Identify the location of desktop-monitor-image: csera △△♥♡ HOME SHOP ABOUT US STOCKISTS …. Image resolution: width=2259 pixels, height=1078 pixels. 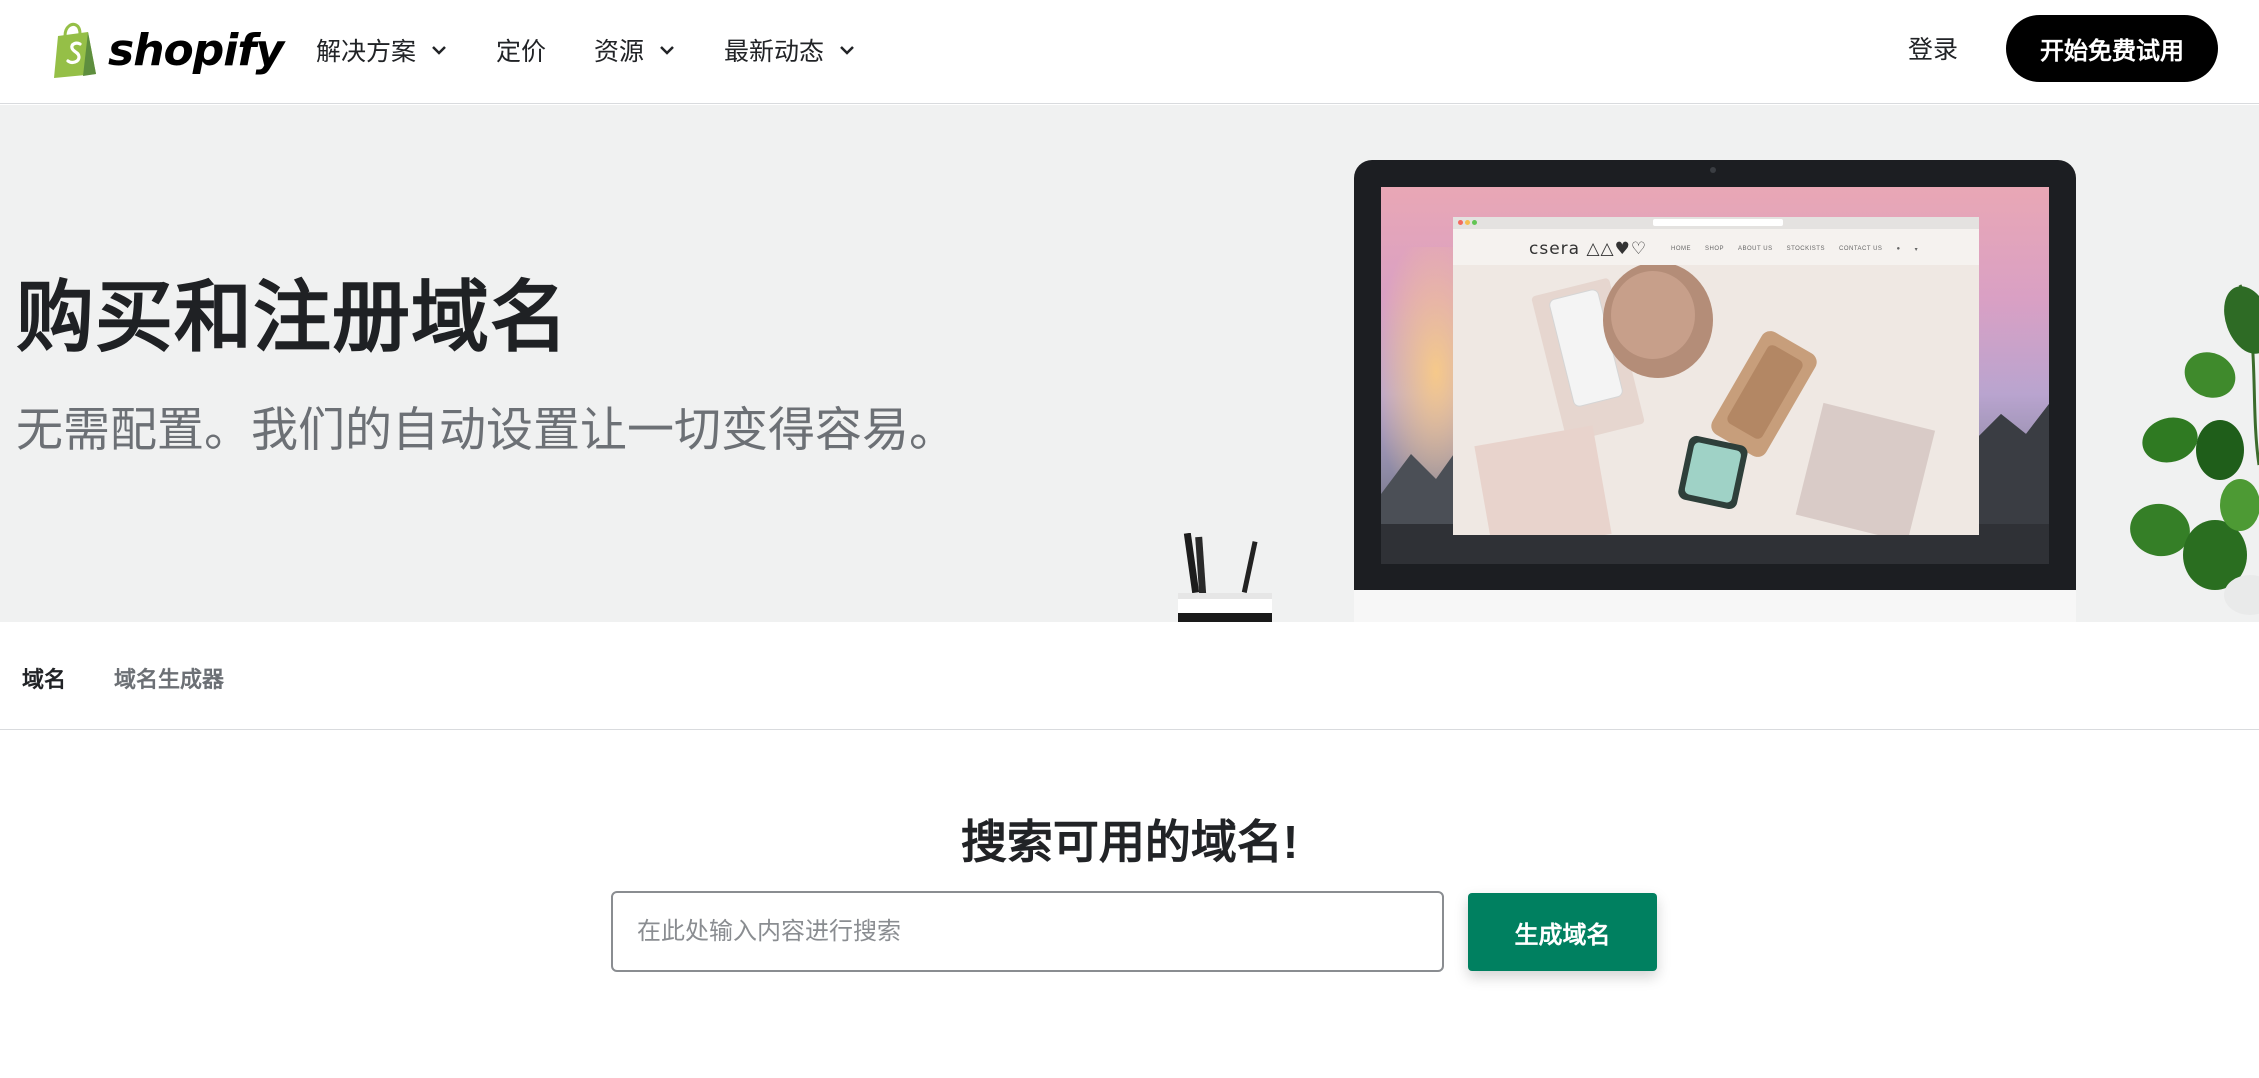
(1715, 391).